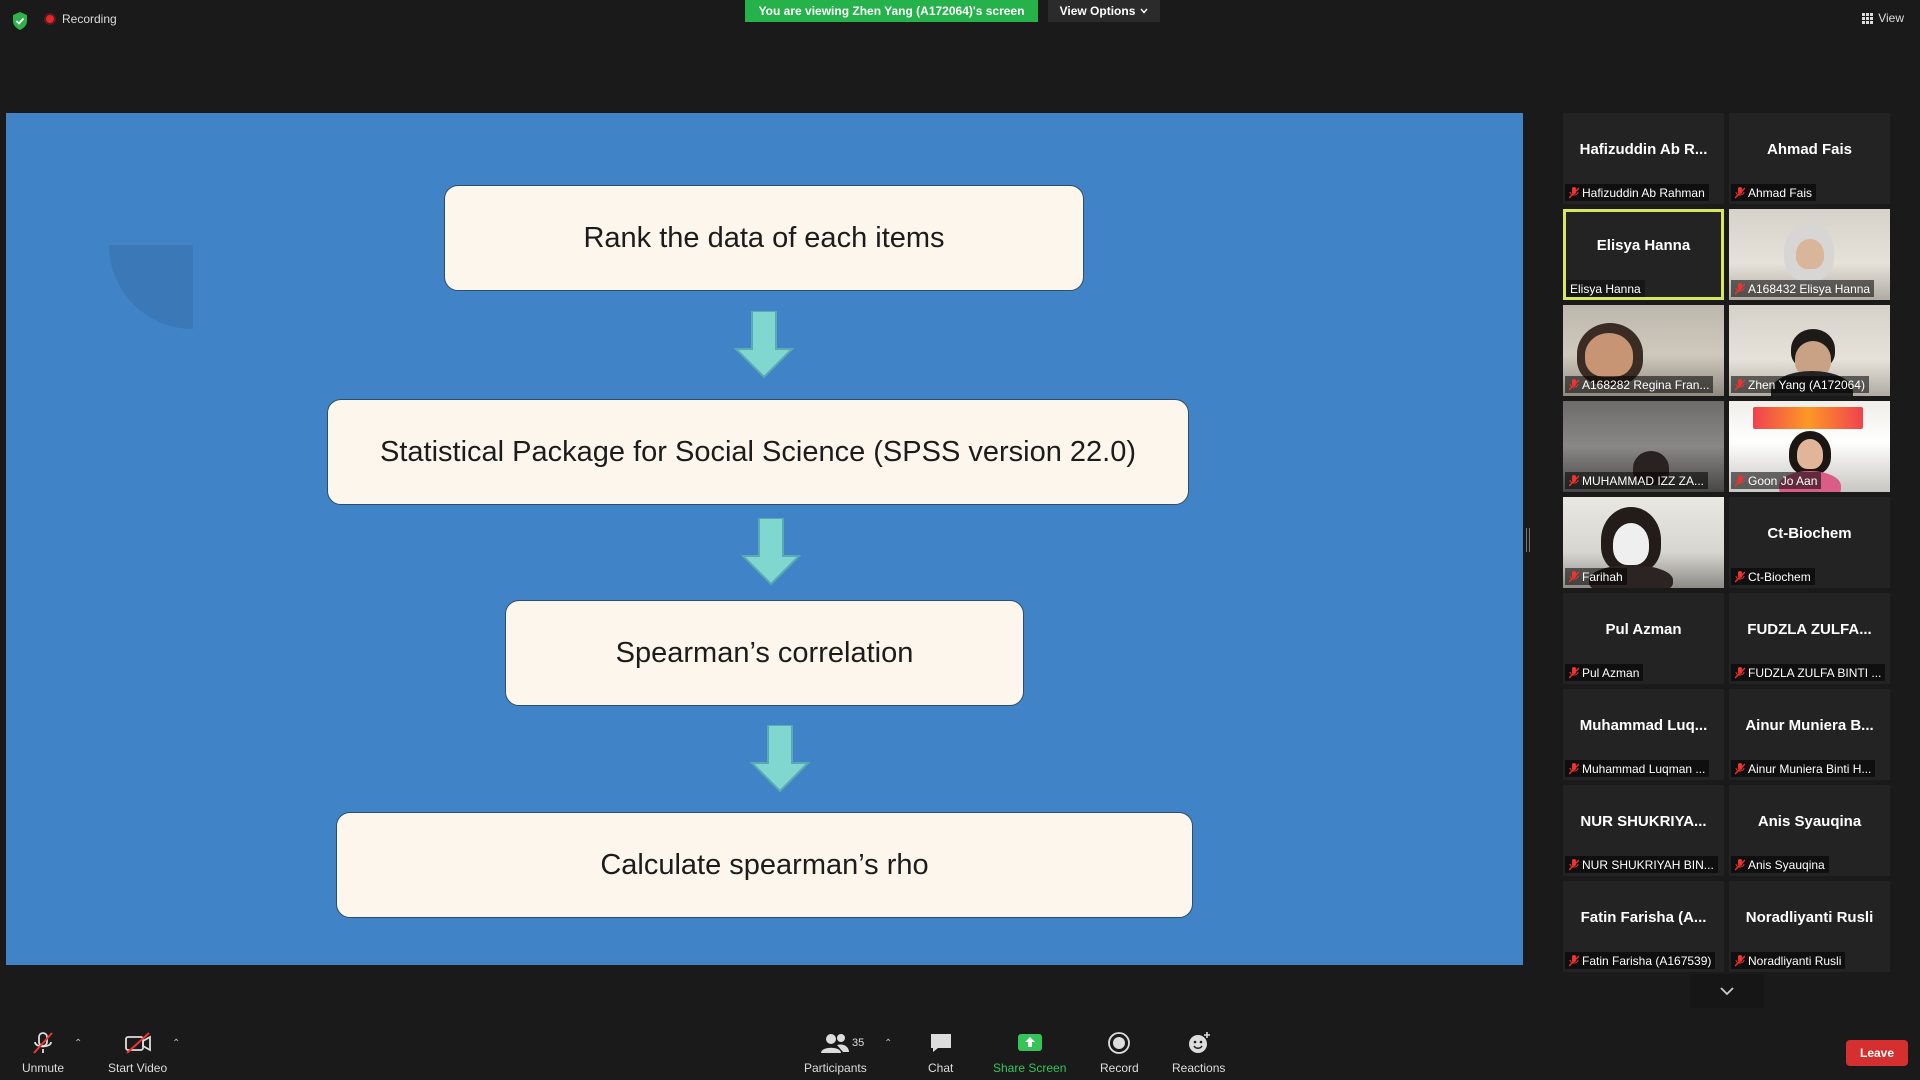  I want to click on virtual-background-banner, so click(1808, 418).